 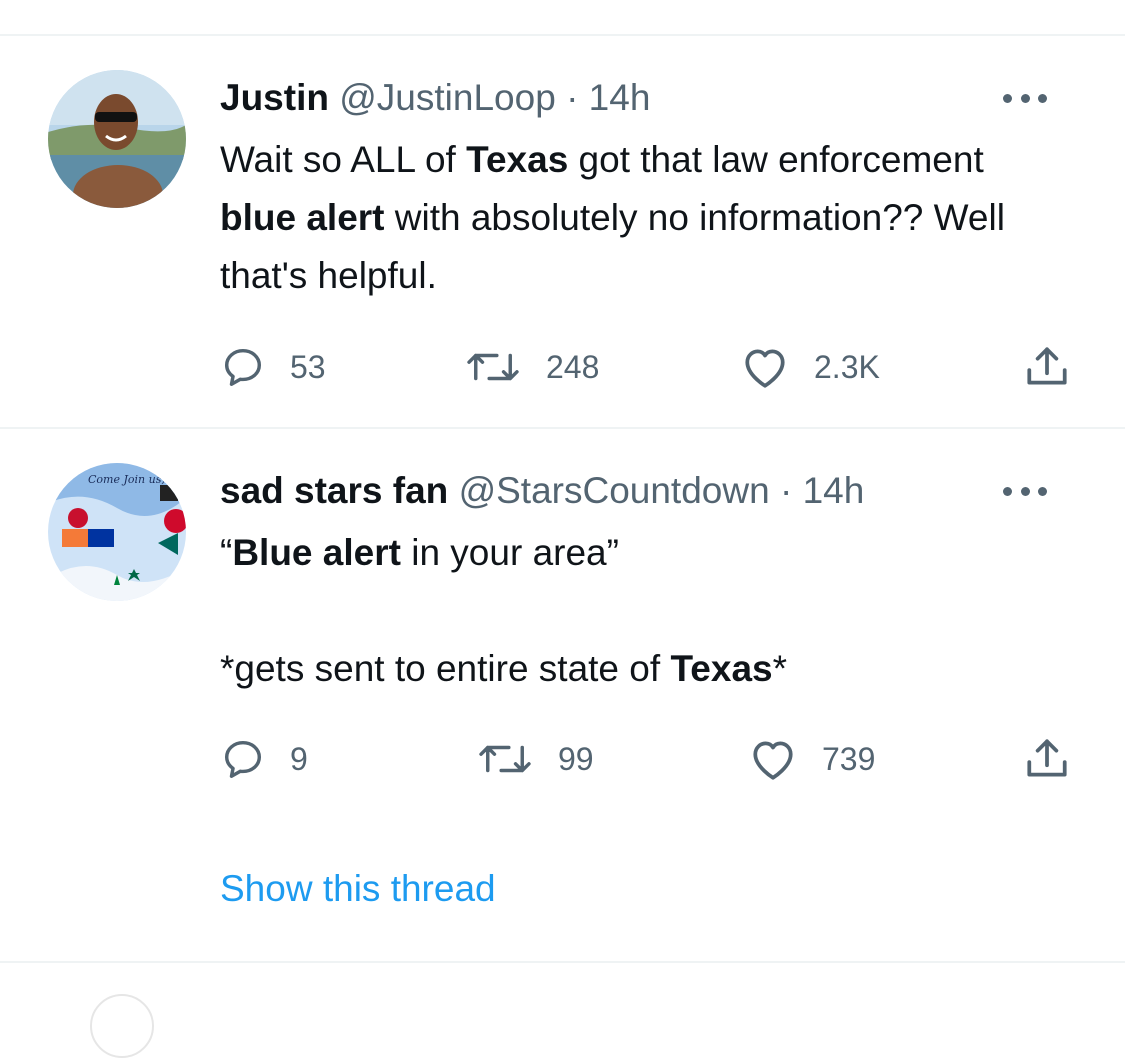 What do you see at coordinates (117, 532) in the screenshot?
I see `avatar-stars-fan: Come Join us, Dallas!` at bounding box center [117, 532].